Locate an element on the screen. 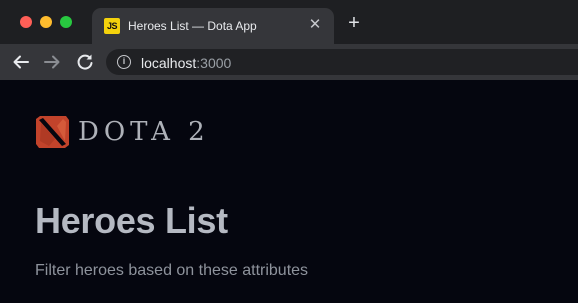  address-url: localhost:3000 is located at coordinates (186, 63).